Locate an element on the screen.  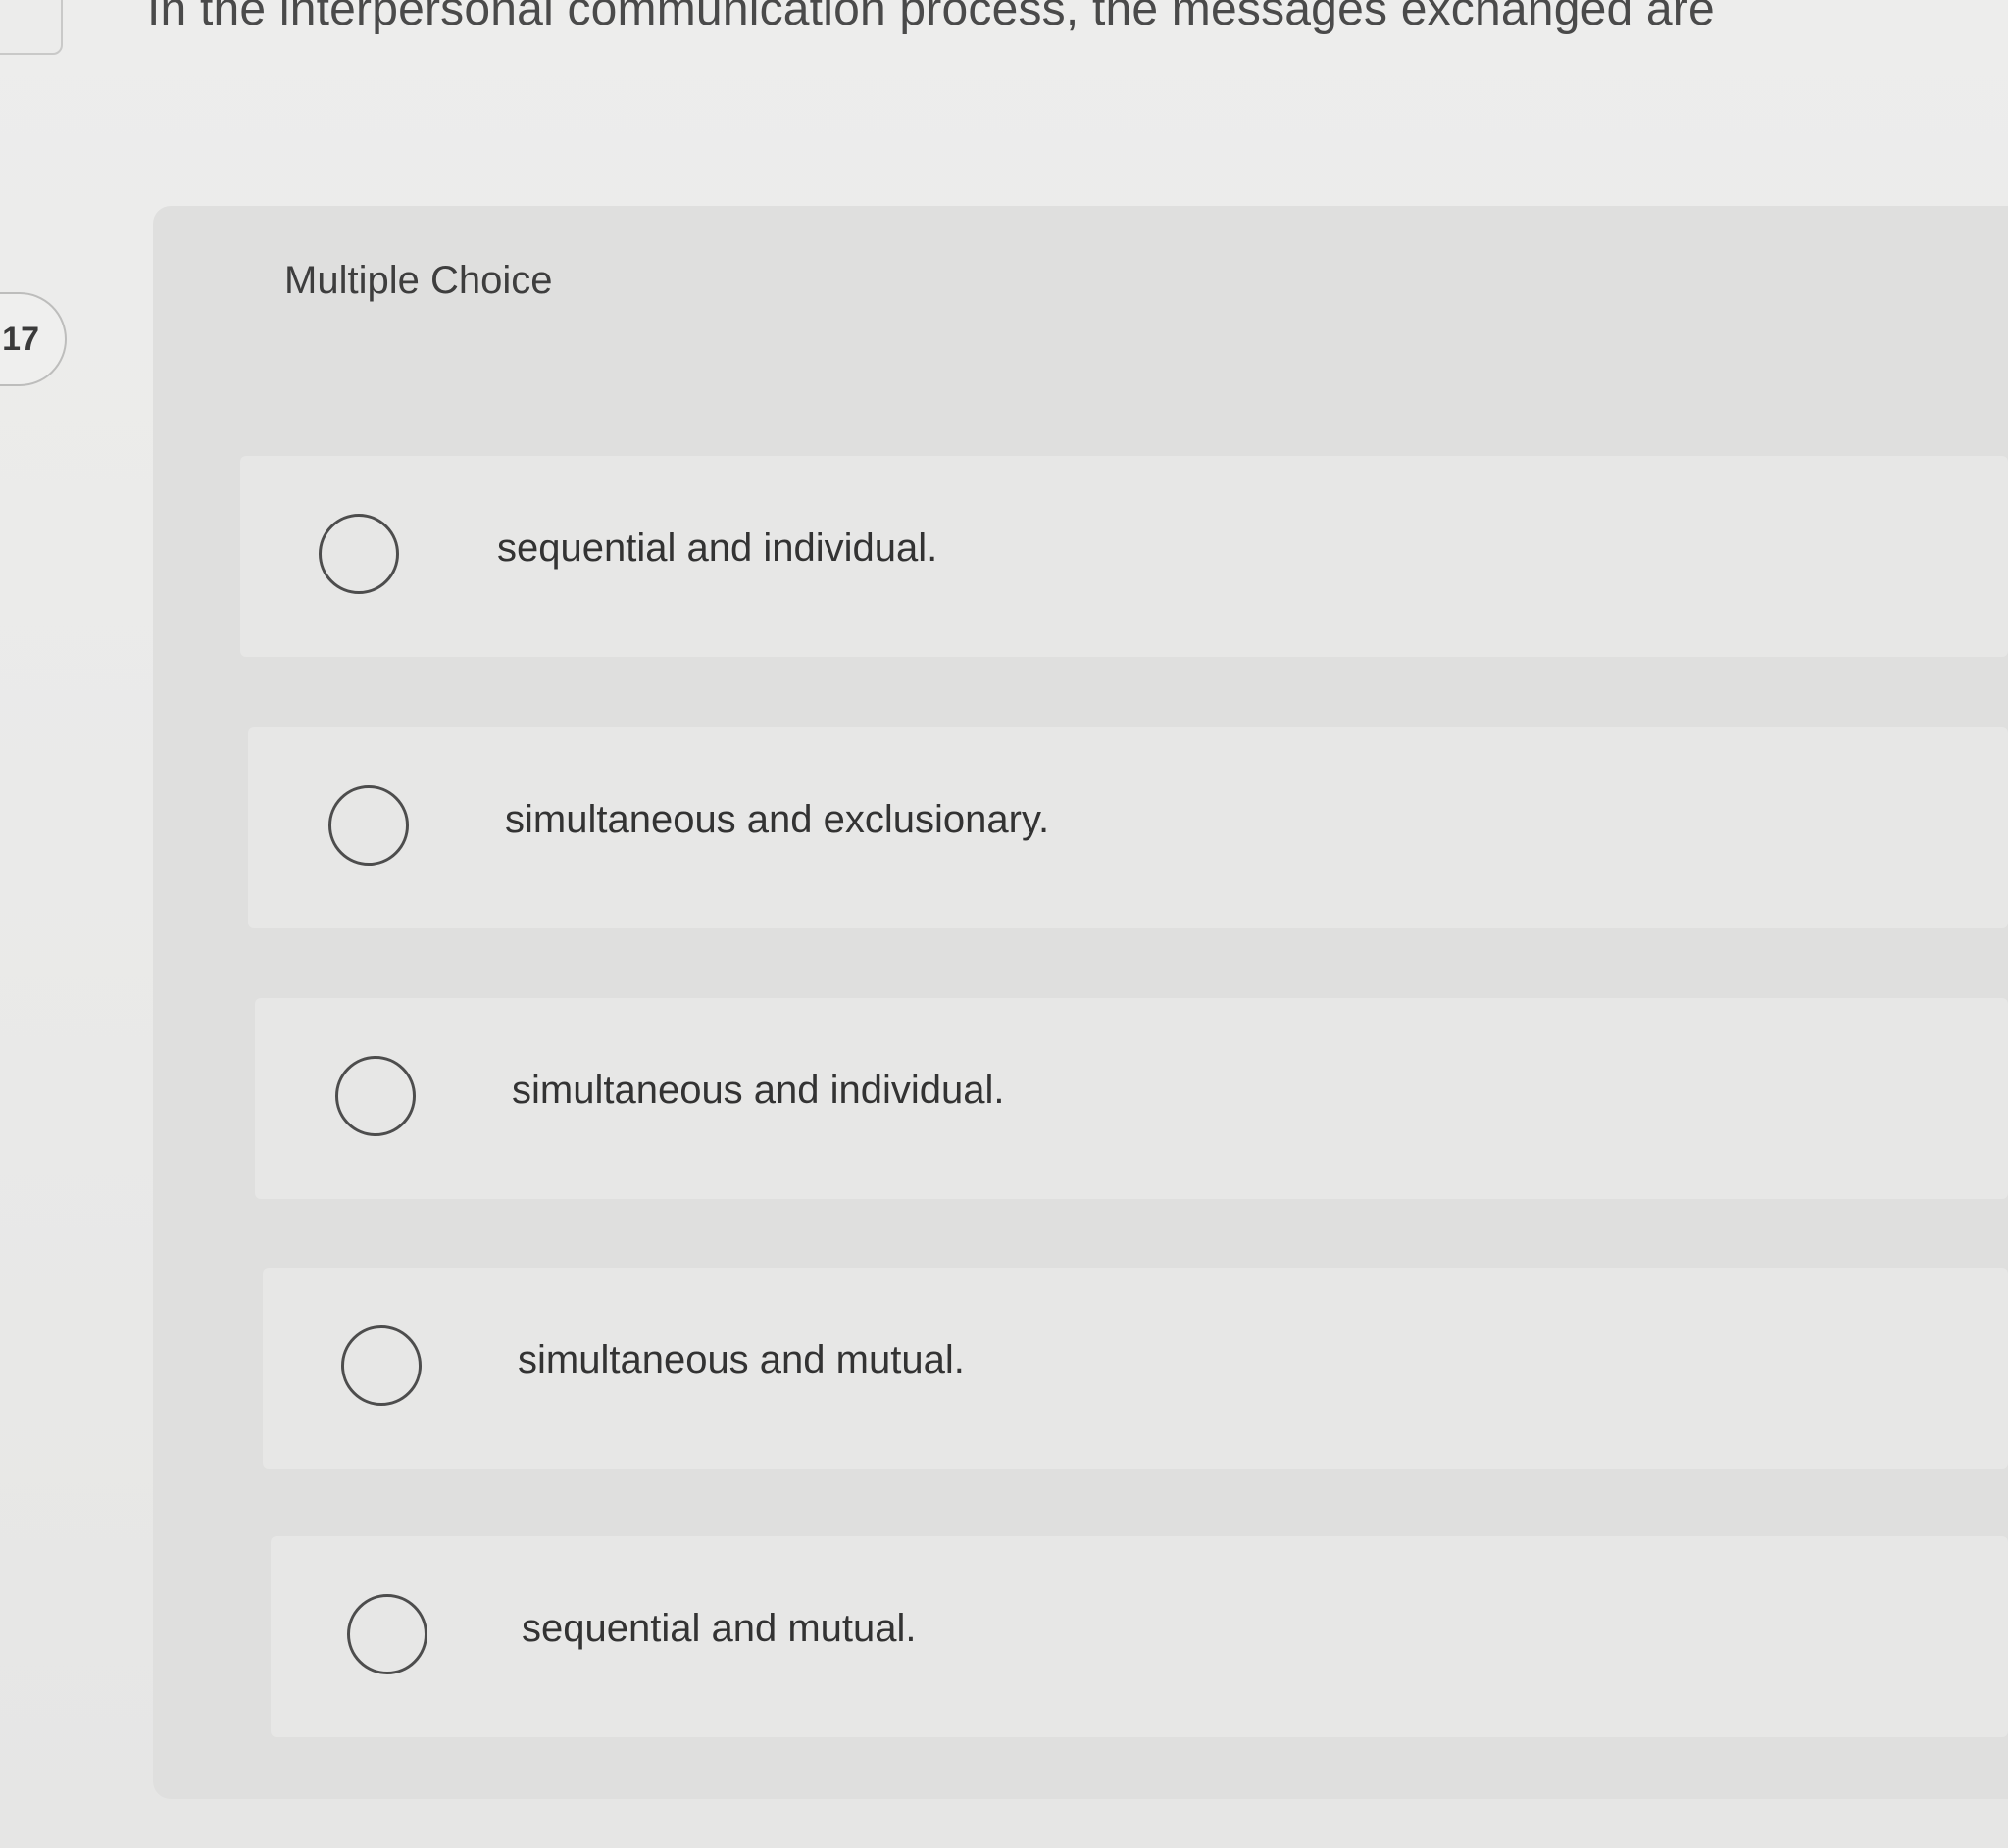
option-e-label: sequential and mutual. is located at coordinates (719, 1628).